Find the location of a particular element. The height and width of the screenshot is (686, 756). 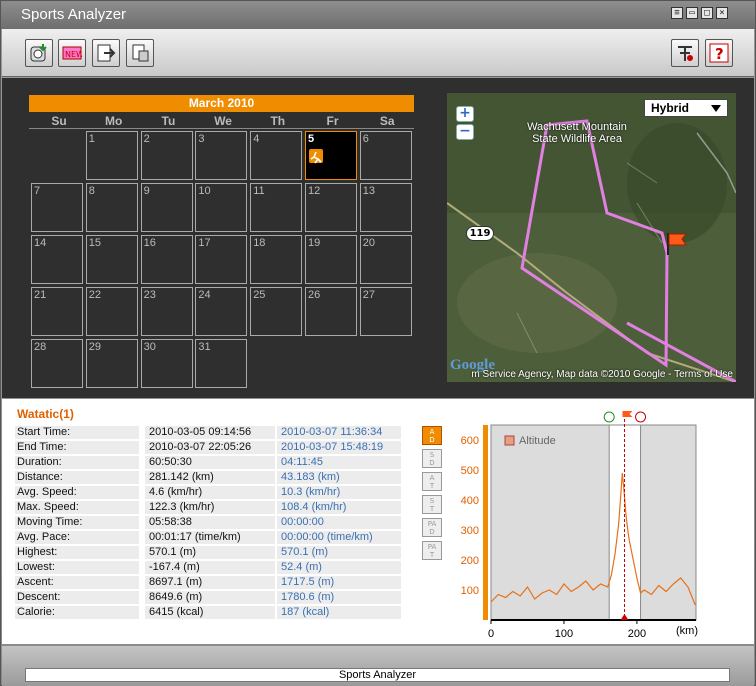

calendar-day: 12 is located at coordinates (331, 207).